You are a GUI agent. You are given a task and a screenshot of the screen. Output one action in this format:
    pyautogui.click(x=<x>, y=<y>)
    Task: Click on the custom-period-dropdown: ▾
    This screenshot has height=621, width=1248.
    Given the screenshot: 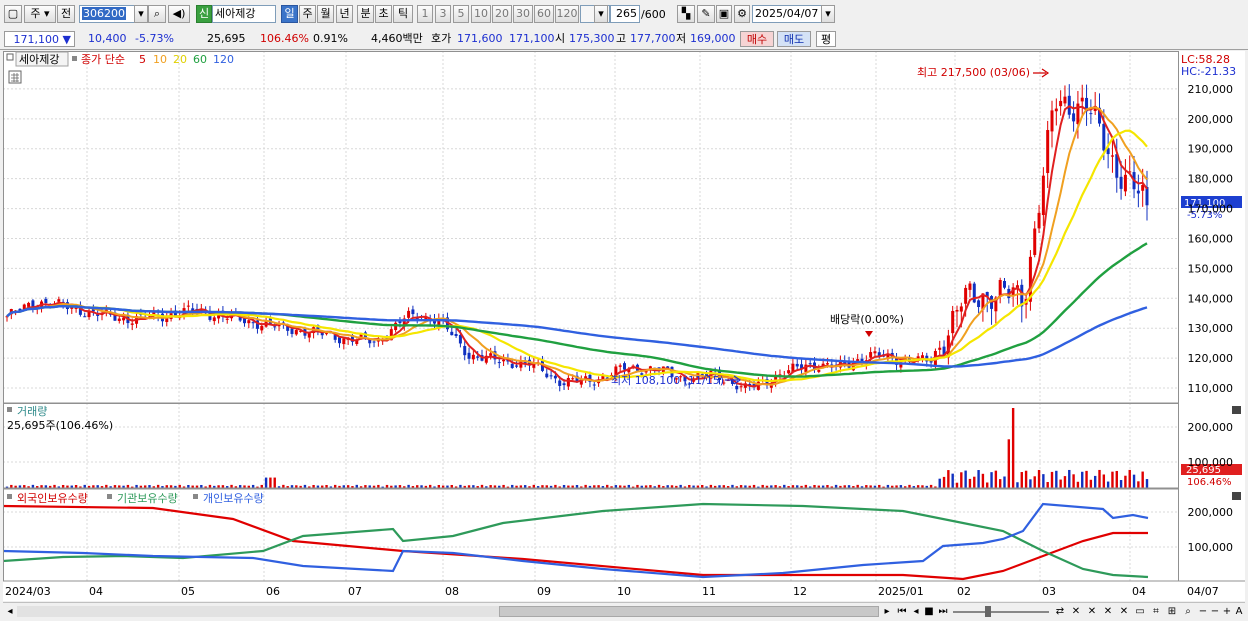 What is the action you would take?
    pyautogui.click(x=601, y=14)
    